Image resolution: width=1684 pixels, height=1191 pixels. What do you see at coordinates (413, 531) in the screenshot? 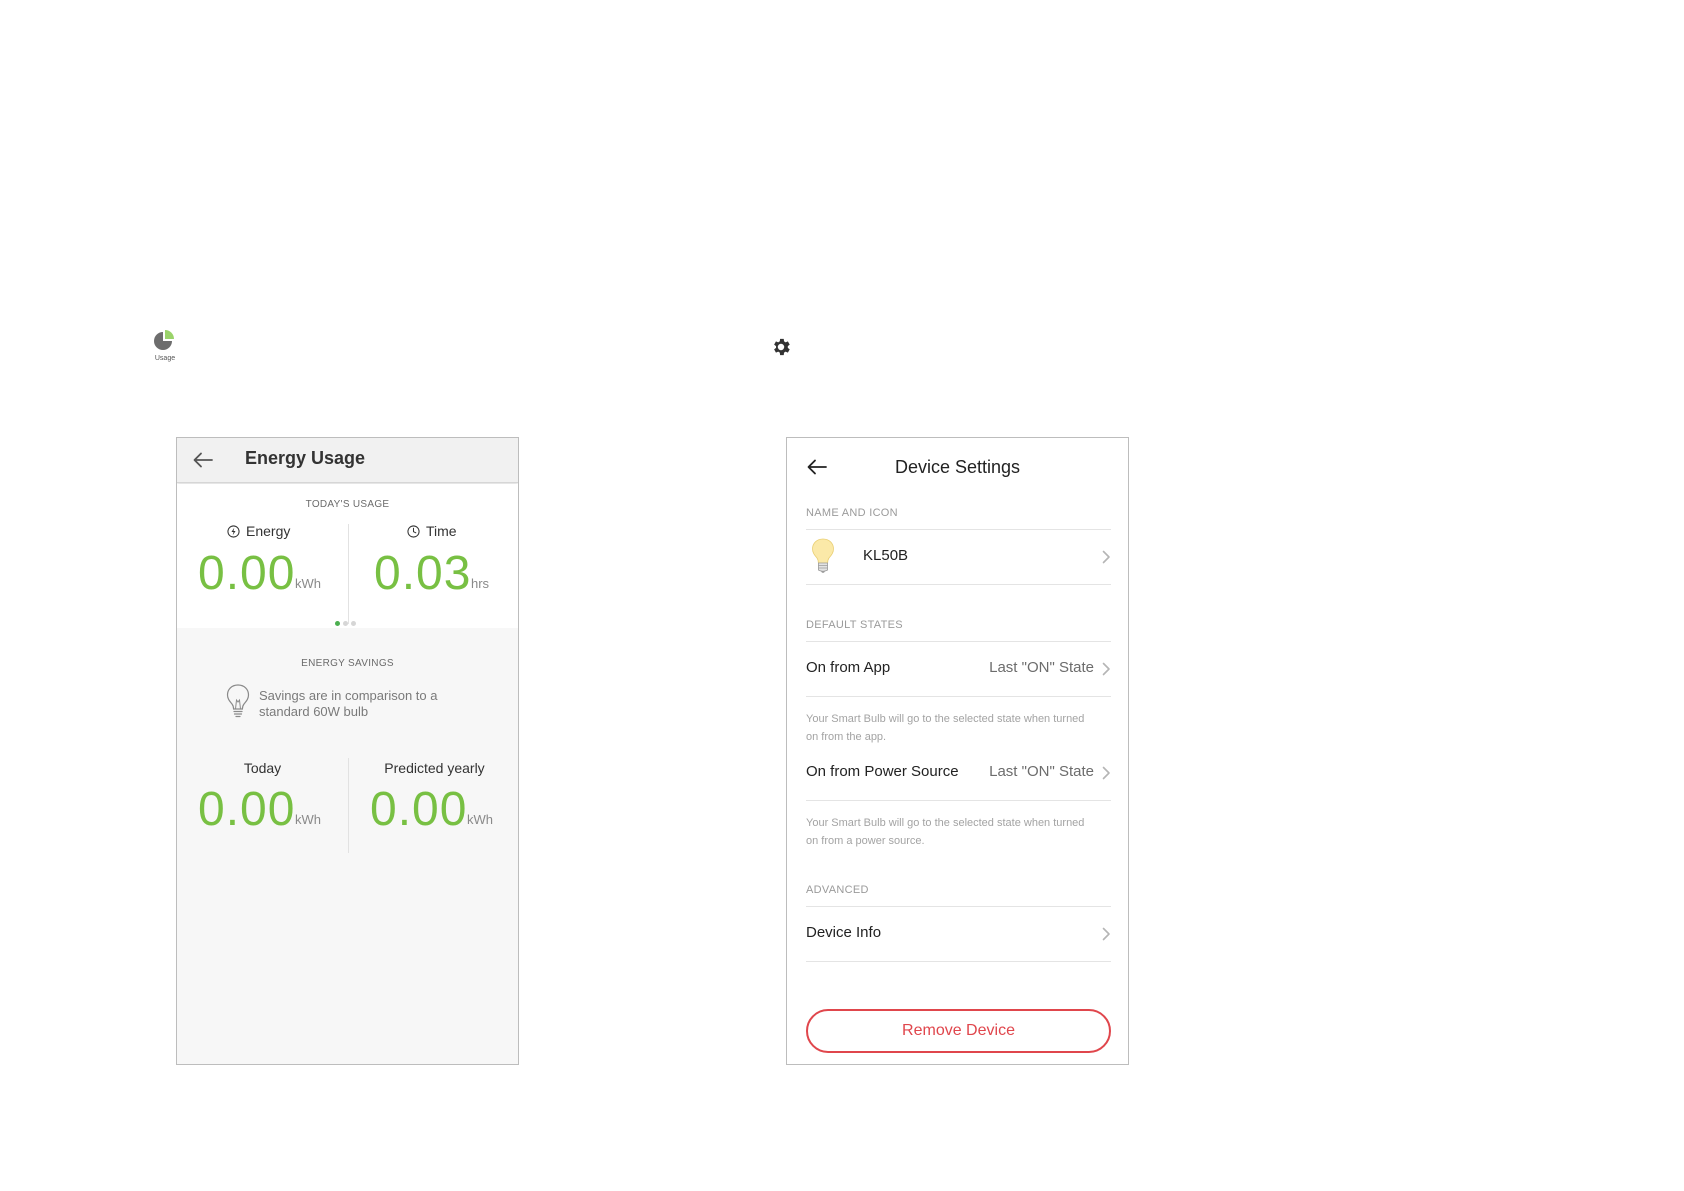
I see `clock-icon` at bounding box center [413, 531].